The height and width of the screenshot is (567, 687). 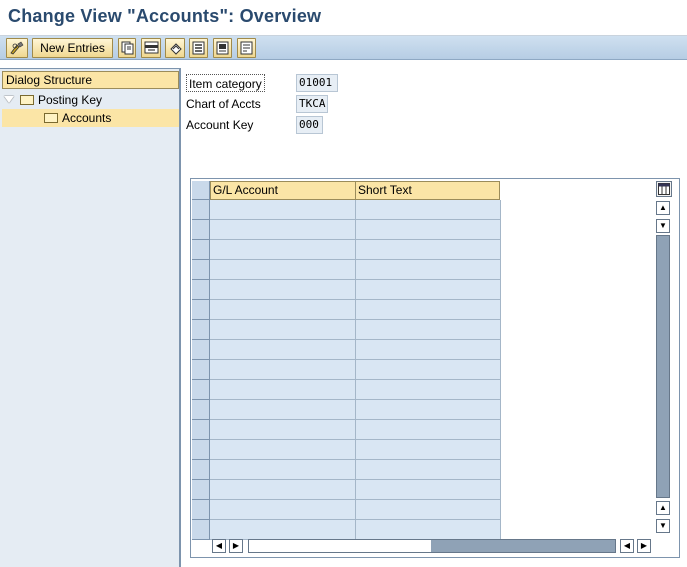 What do you see at coordinates (523, 546) in the screenshot?
I see `horizontal-scroll-thumb` at bounding box center [523, 546].